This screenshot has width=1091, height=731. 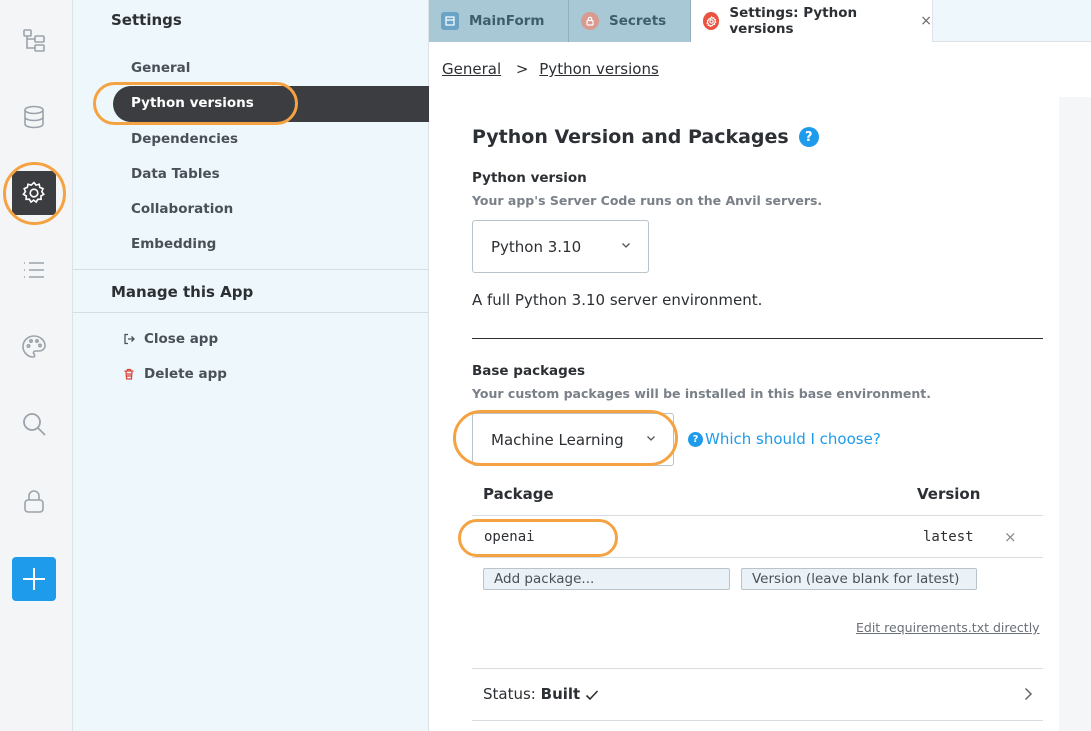 I want to click on tab-mainform: MainForm, so click(x=499, y=21).